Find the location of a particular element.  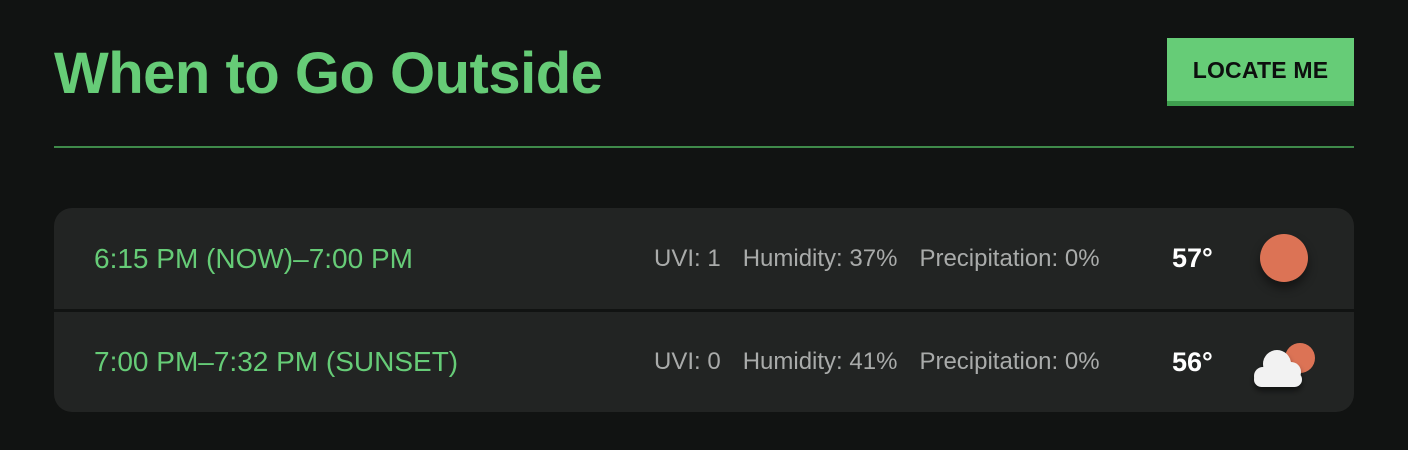

header: When to Go Outside LOCATE ME is located at coordinates (704, 72).